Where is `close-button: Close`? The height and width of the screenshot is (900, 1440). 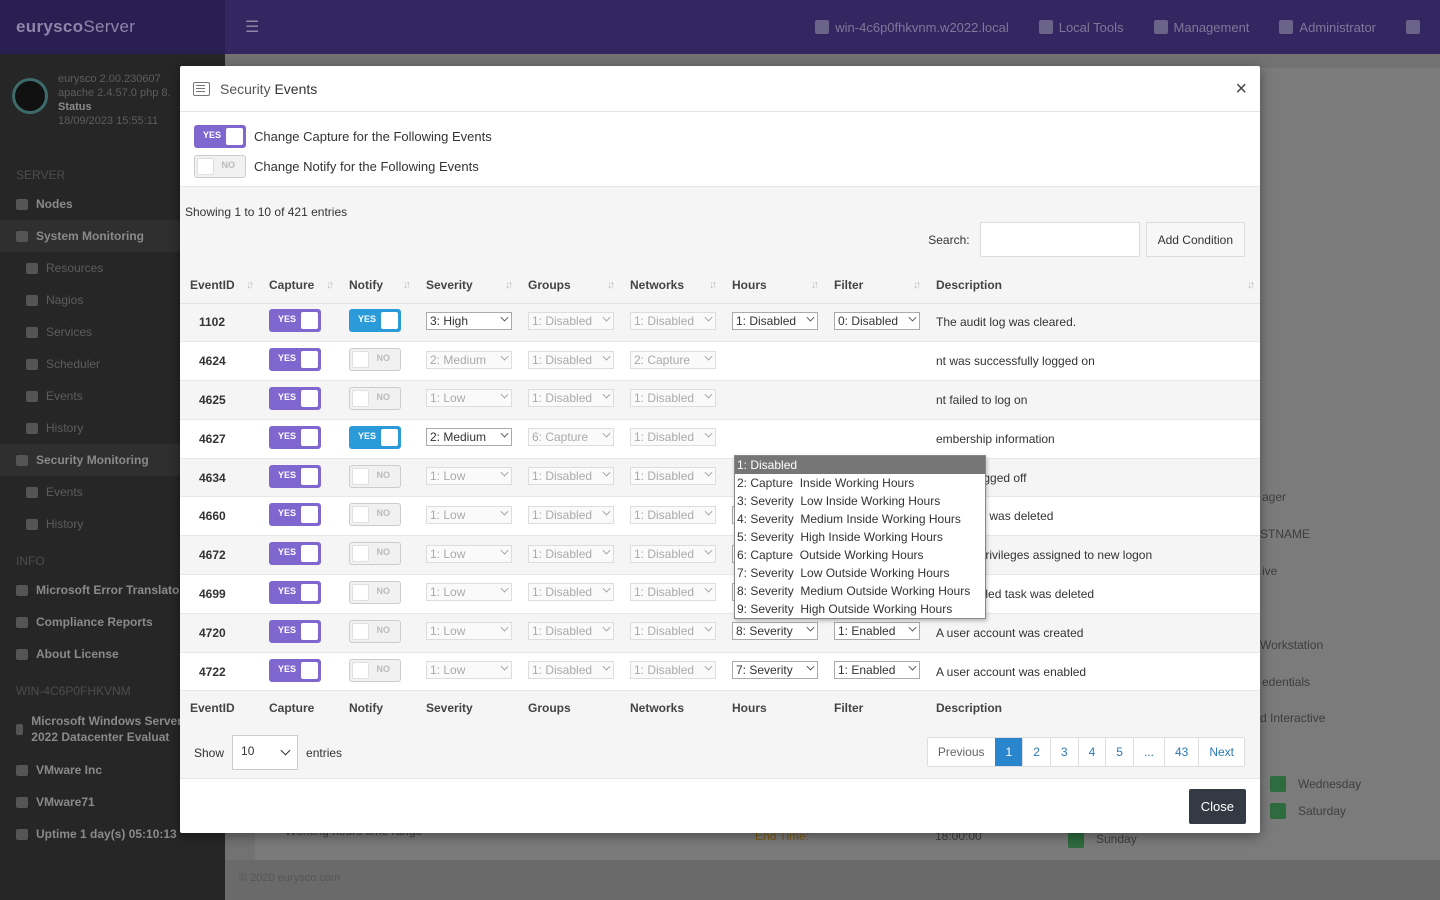
close-button: Close is located at coordinates (1217, 806).